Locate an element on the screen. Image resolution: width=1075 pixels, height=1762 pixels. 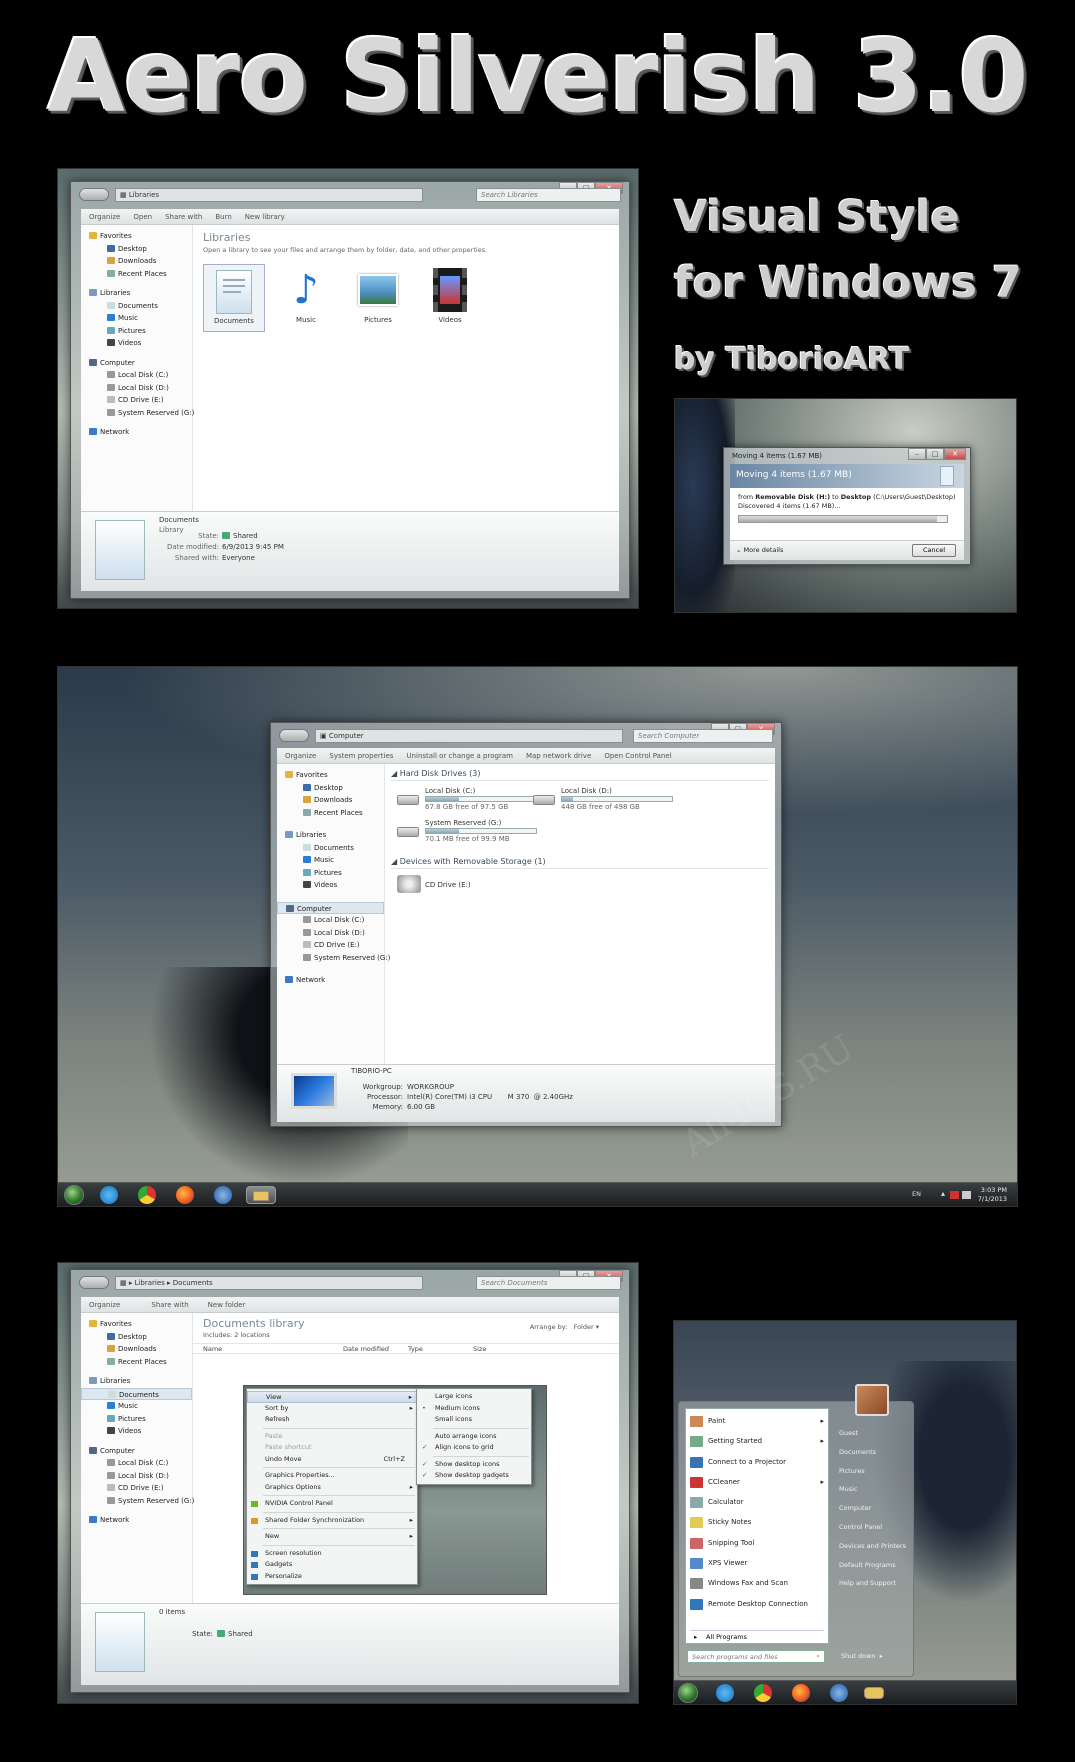
context-menu-item: New ▸ is located at coordinates (332, 1537).